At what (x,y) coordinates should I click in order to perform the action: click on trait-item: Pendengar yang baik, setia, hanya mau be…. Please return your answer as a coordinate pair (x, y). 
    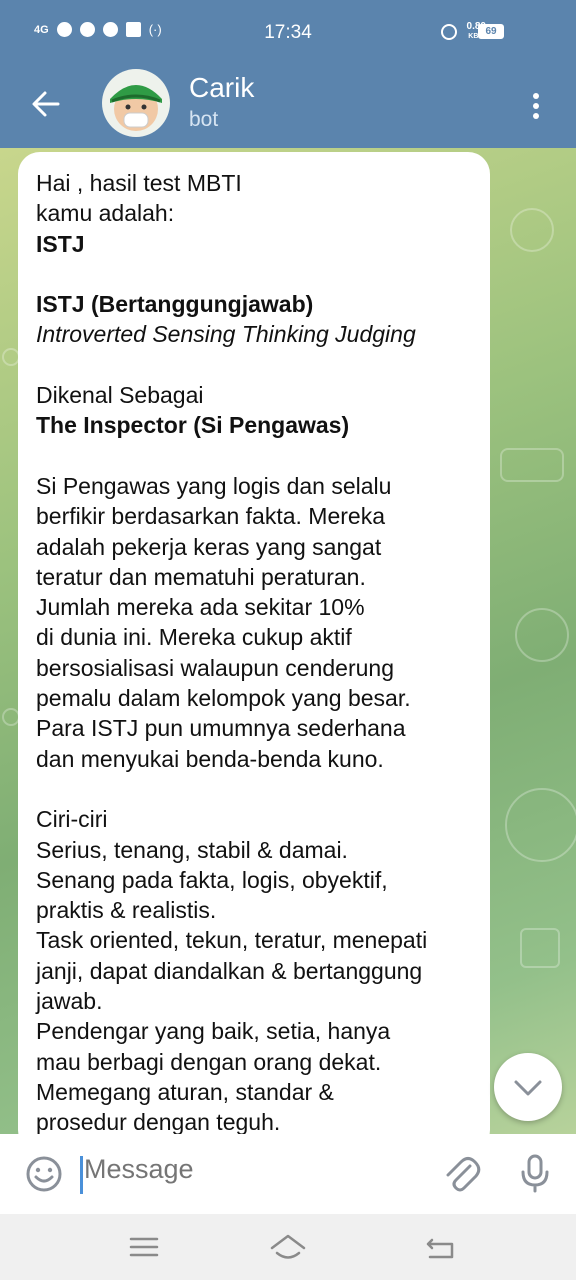
    Looking at the image, I should click on (213, 1046).